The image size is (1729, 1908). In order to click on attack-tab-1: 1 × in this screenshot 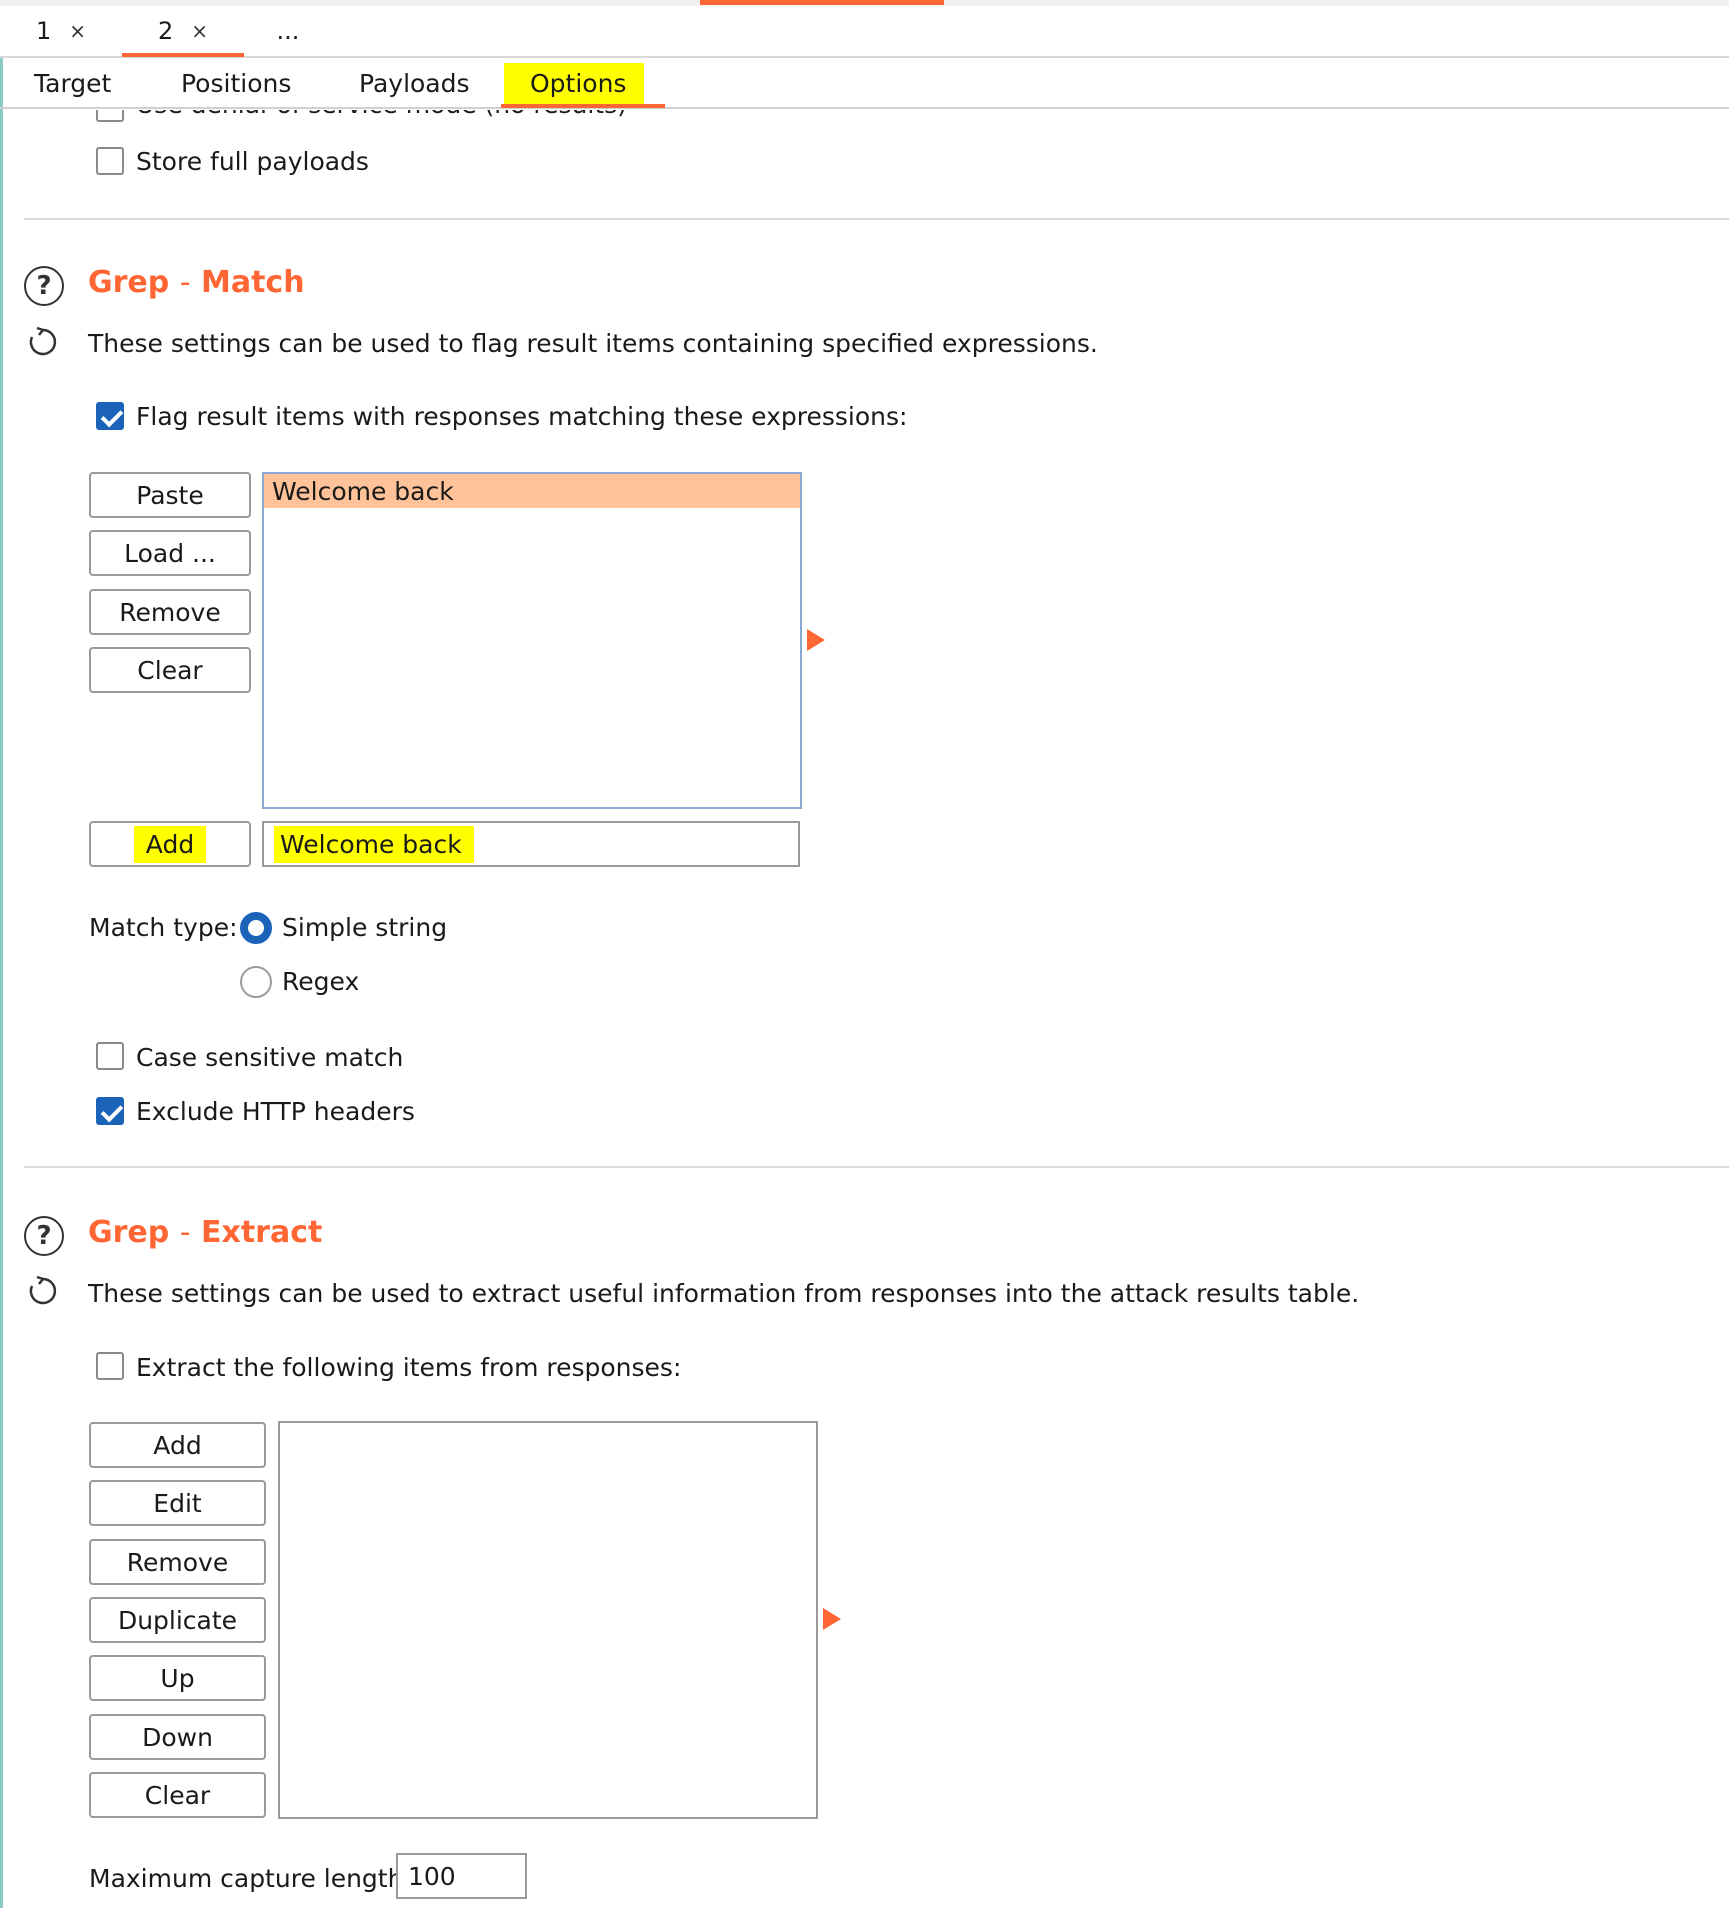, I will do `click(61, 31)`.